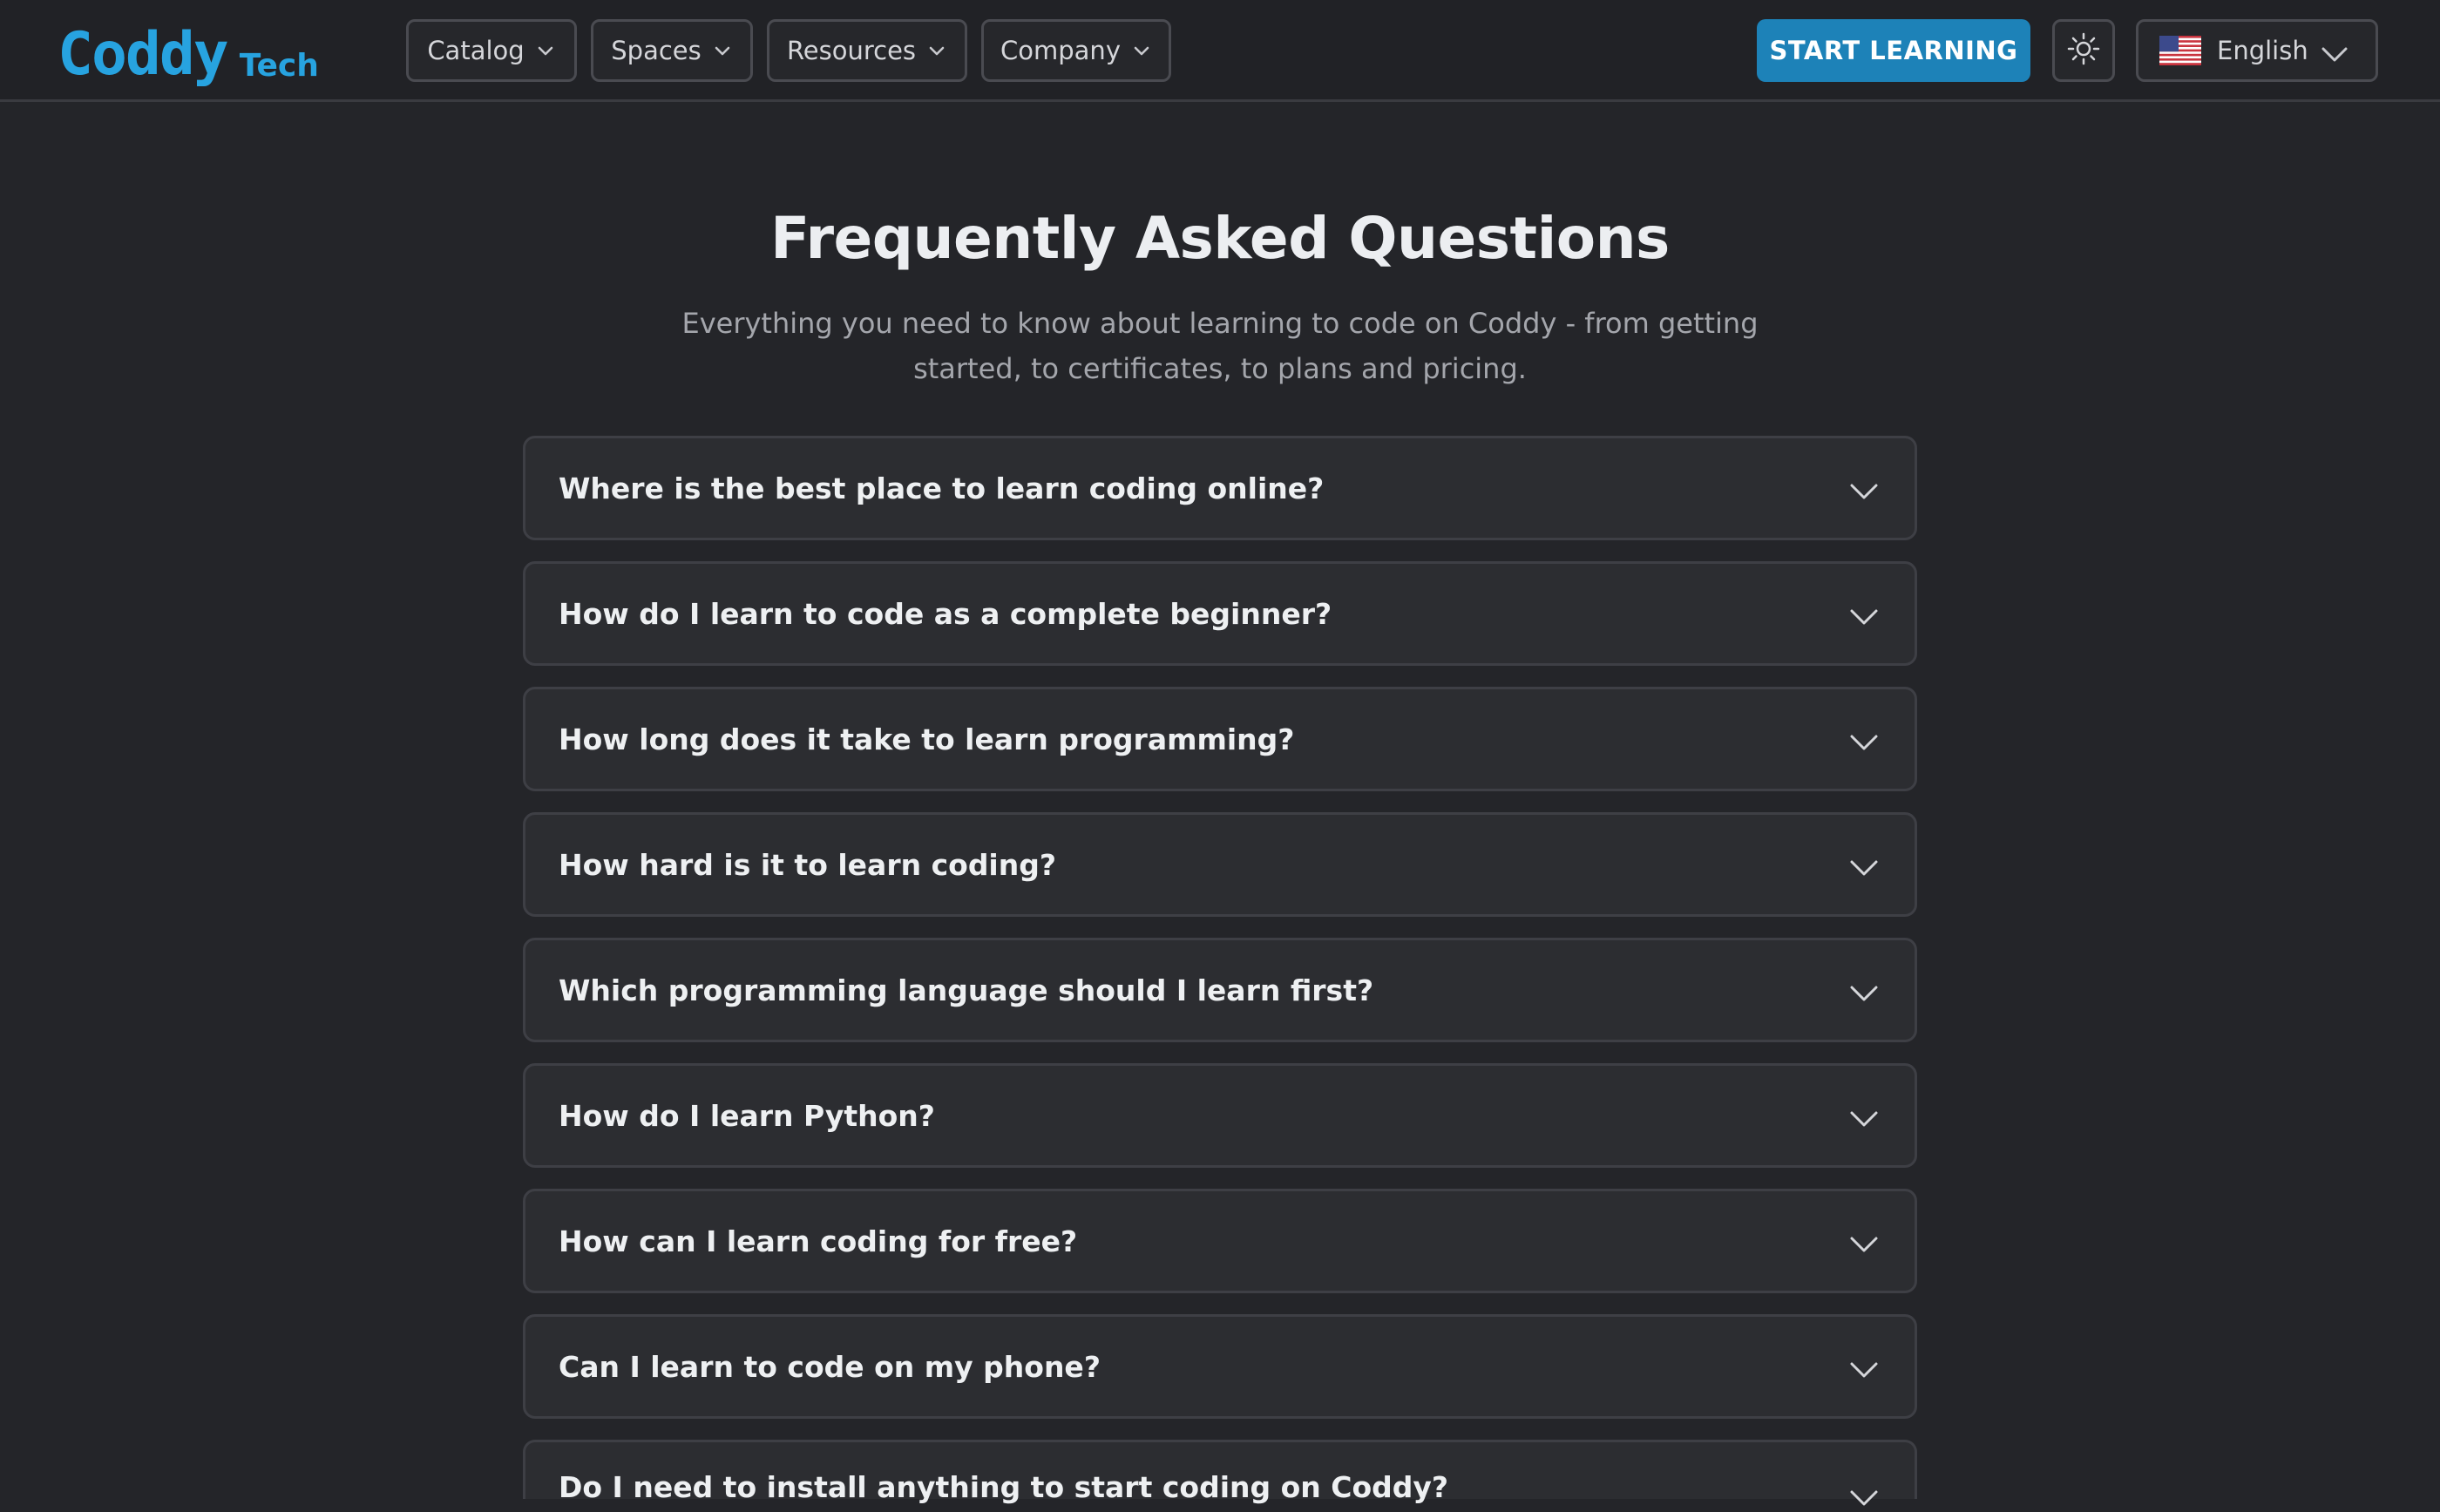 The height and width of the screenshot is (1512, 2440). Describe the element at coordinates (1220, 1366) in the screenshot. I see `faq-item: Can I learn to code on my phone?` at that location.